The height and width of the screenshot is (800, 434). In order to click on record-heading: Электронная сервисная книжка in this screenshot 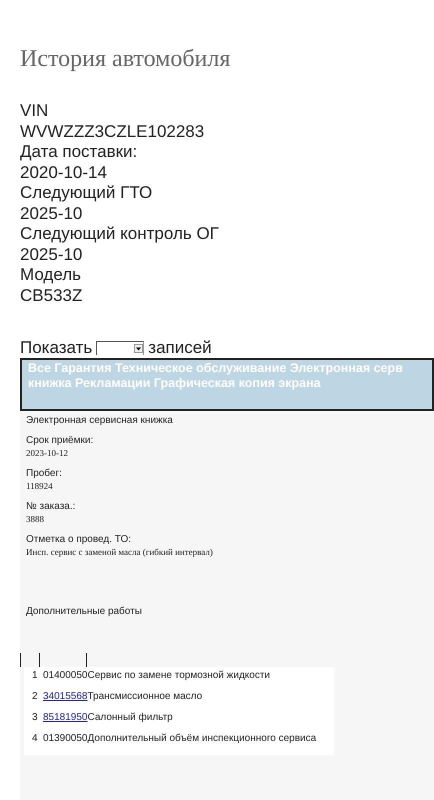, I will do `click(100, 420)`.